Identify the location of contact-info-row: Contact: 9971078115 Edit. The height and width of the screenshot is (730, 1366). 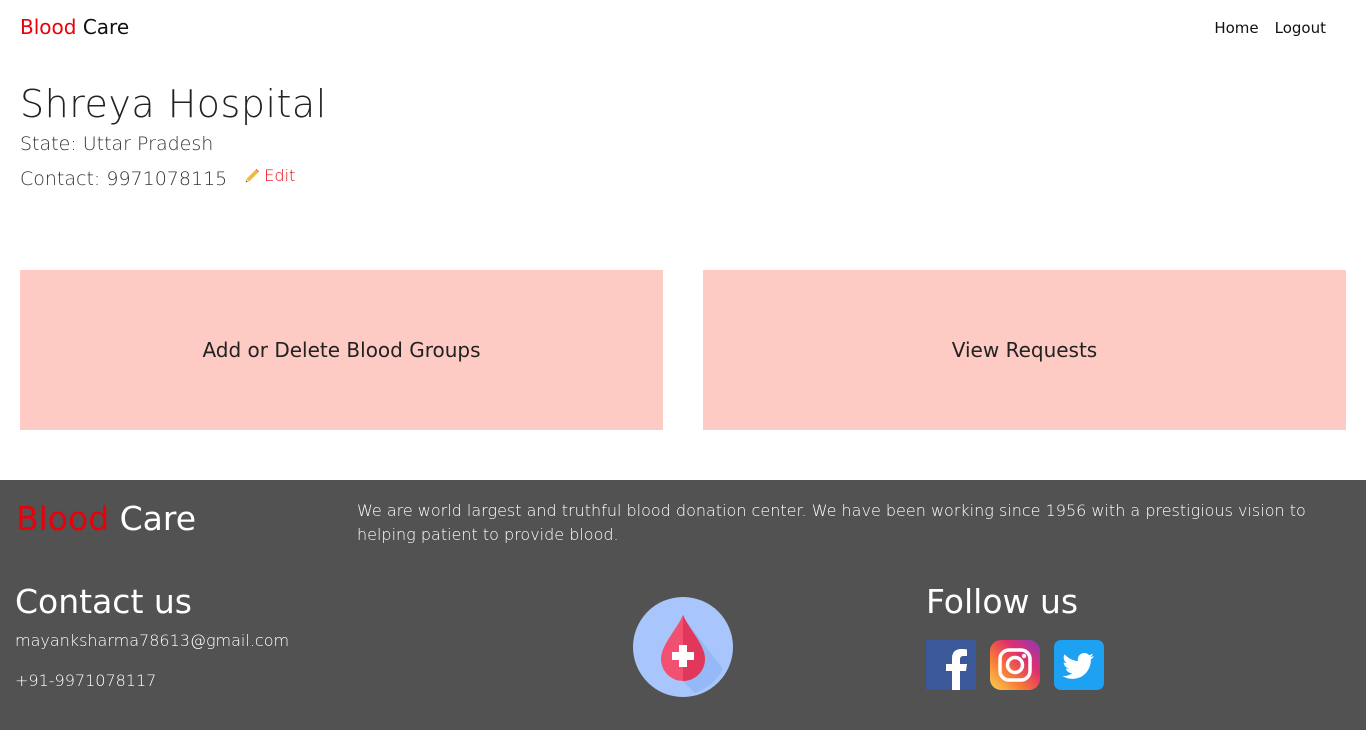
(173, 177).